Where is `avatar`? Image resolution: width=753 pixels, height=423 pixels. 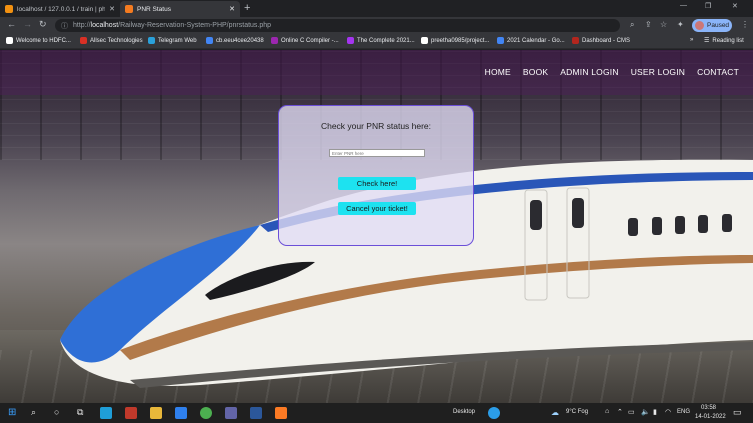
avatar is located at coordinates (699, 25).